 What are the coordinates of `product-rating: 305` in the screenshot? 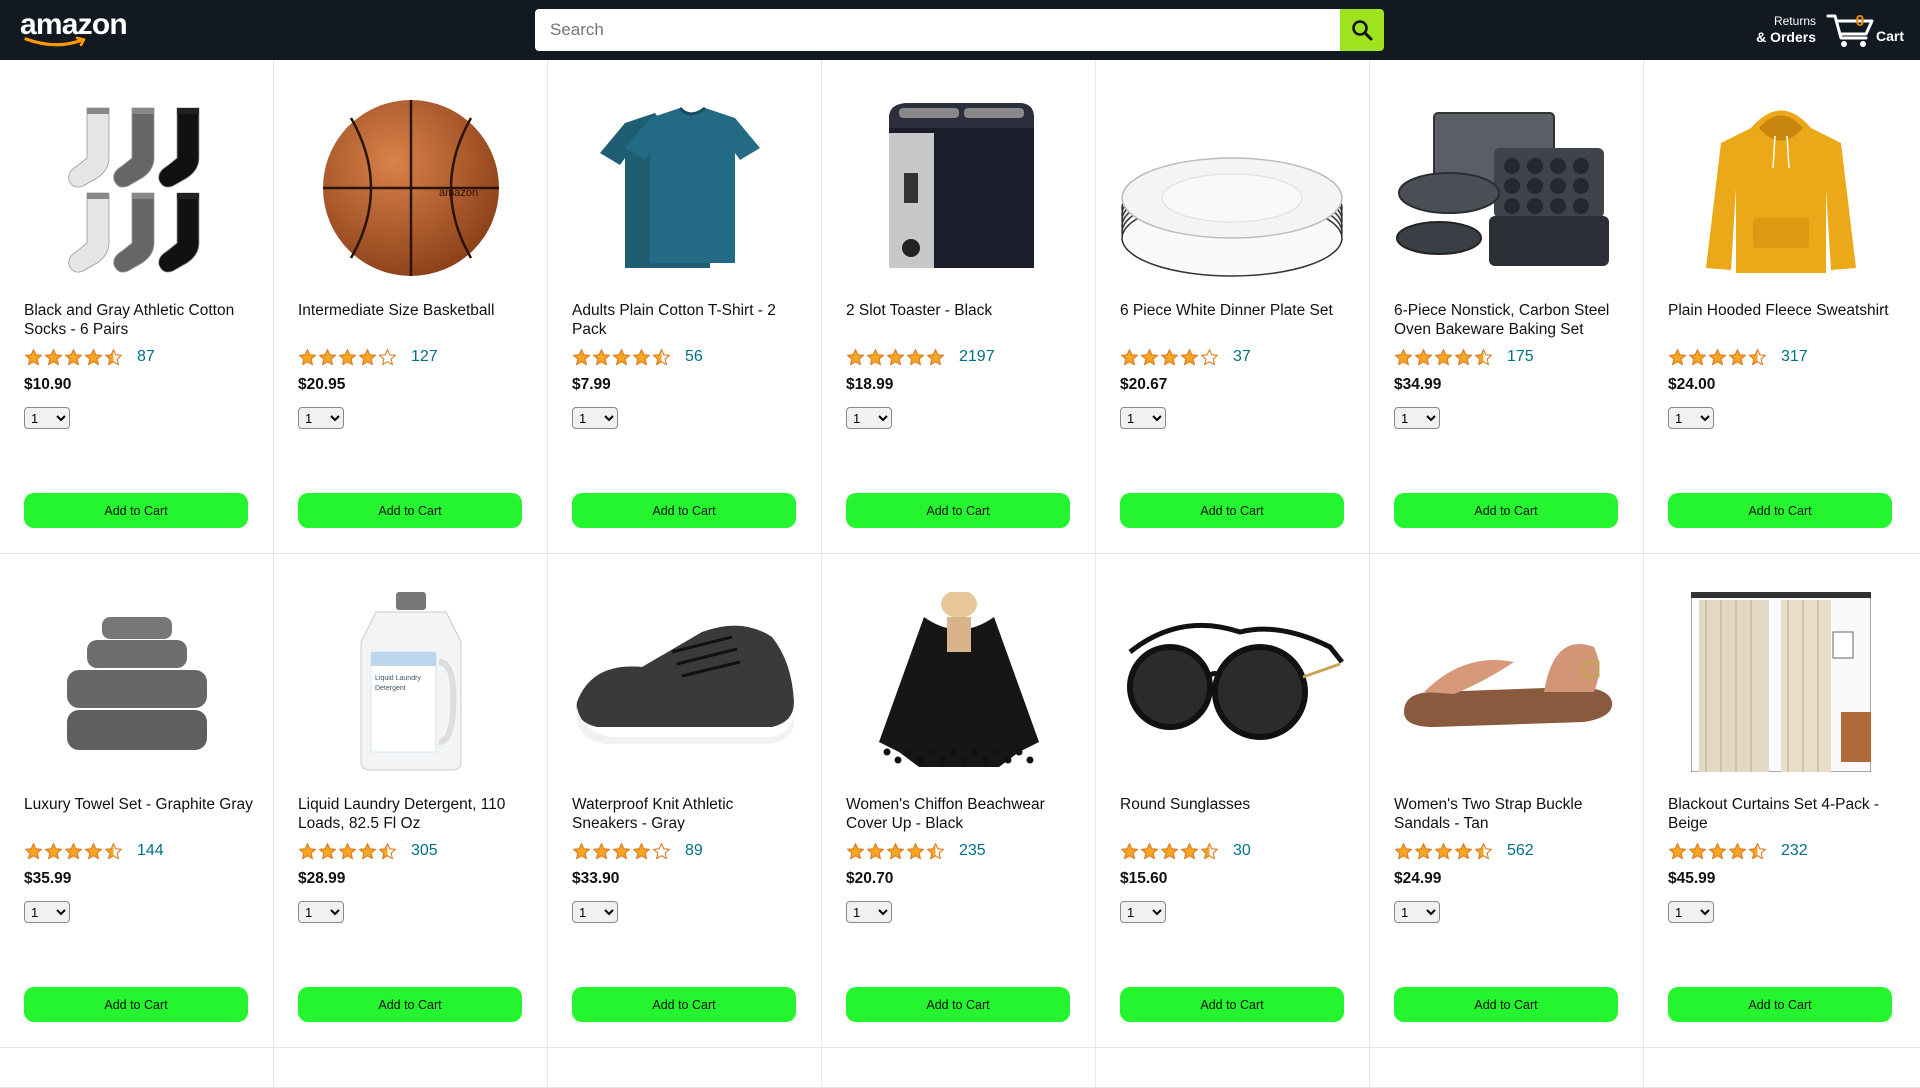 It's located at (368, 851).